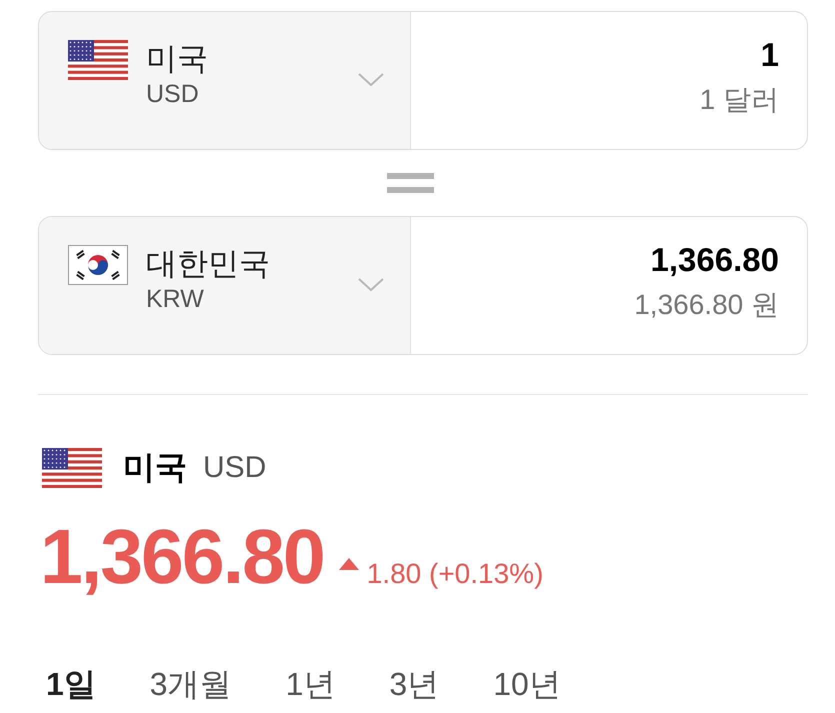 The image size is (835, 713). Describe the element at coordinates (182, 557) in the screenshot. I see `exchange-rate-value: 1,366.80` at that location.